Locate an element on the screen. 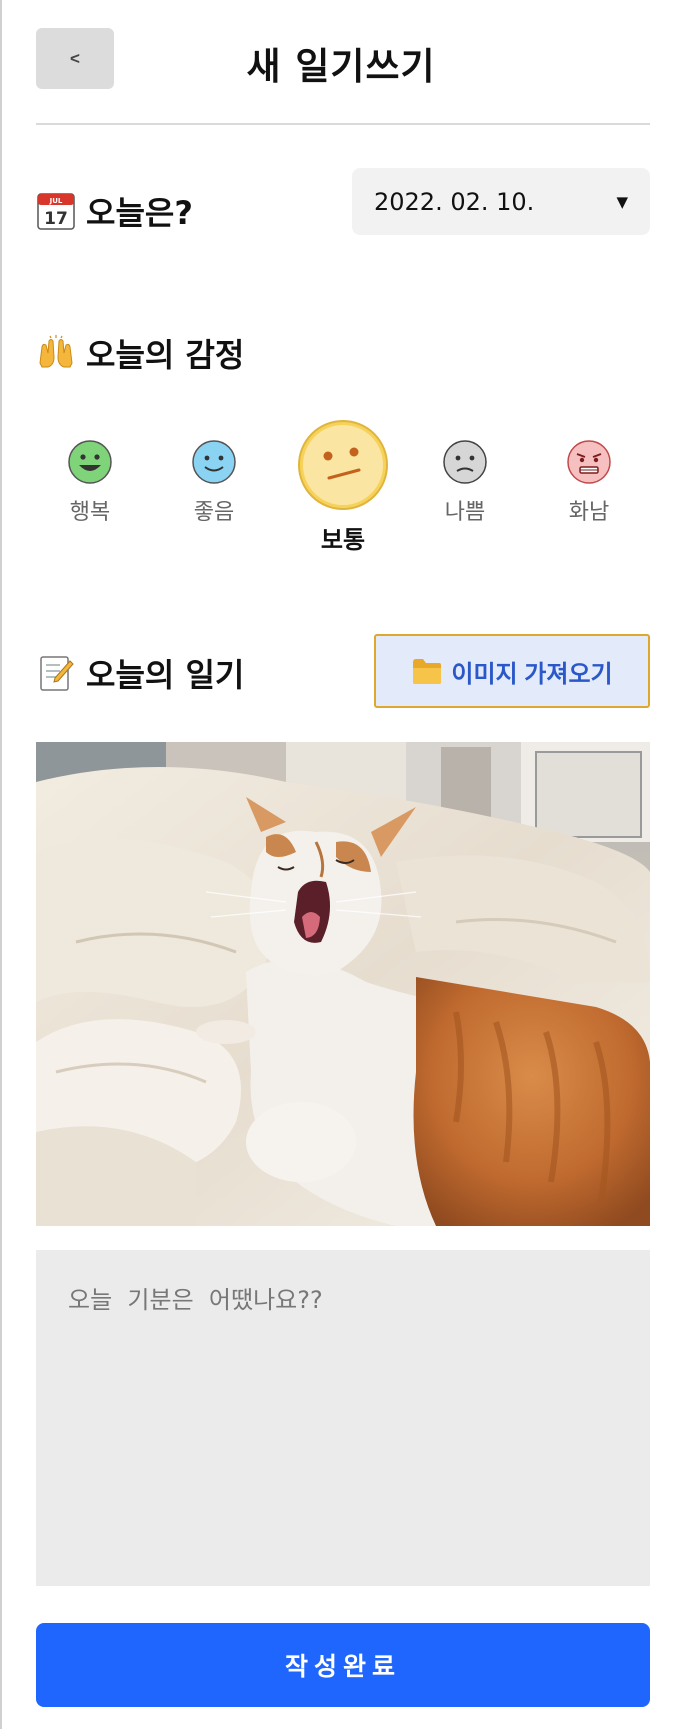  calendar-day-text: 17 is located at coordinates (56, 219).